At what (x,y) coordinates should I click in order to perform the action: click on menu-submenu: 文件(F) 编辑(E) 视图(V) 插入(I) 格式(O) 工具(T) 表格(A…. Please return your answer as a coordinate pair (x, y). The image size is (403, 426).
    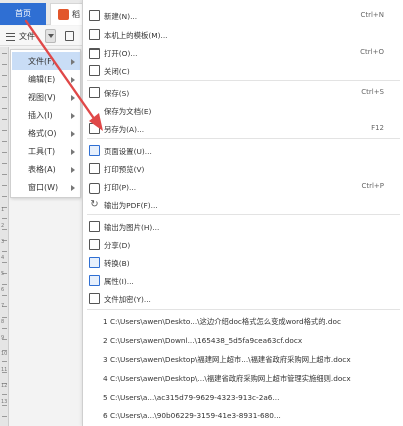
    Looking at the image, I should click on (45, 123).